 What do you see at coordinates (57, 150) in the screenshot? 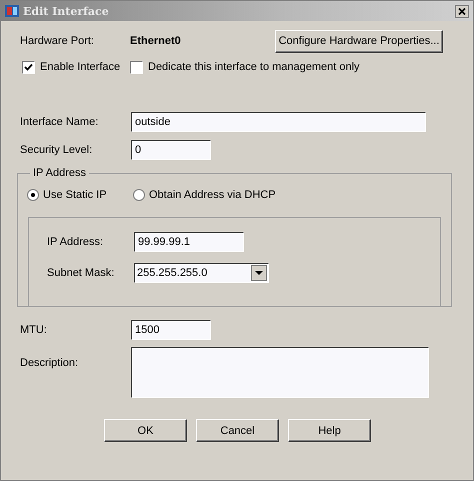
I see `field-label: Security Level:` at bounding box center [57, 150].